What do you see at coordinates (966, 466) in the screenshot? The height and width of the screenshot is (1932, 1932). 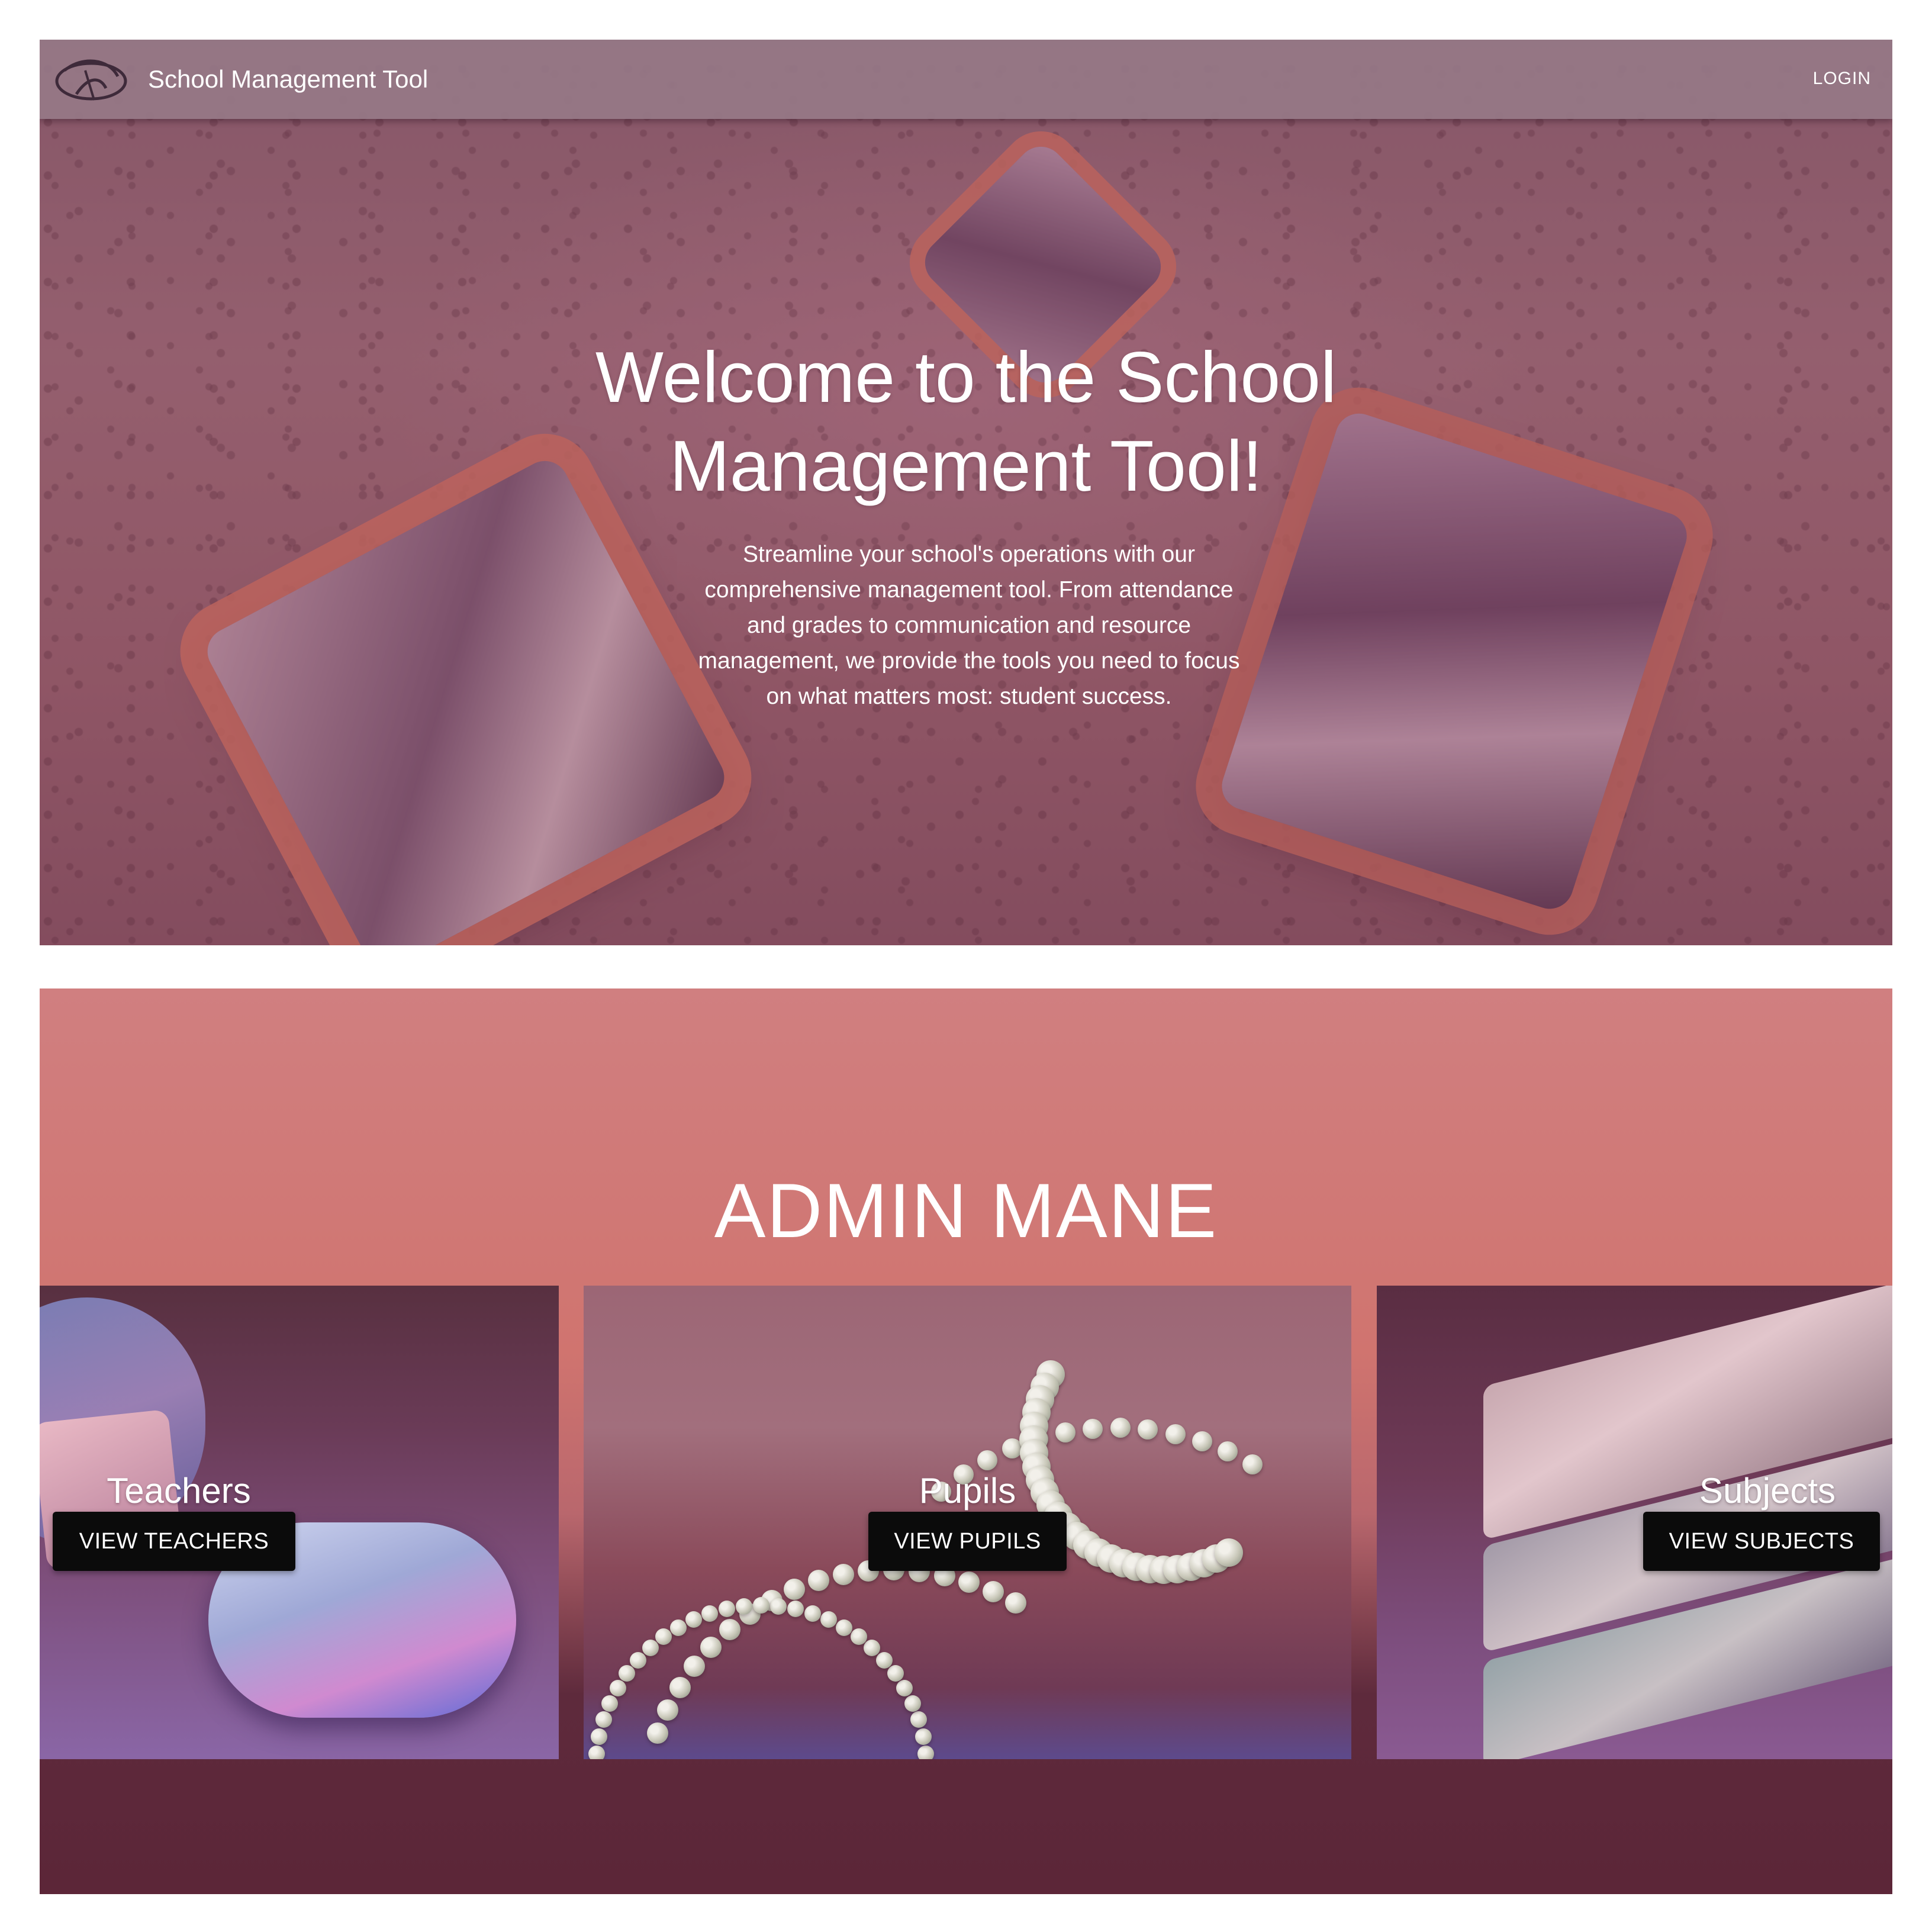 I see `hero-title-line2: Management Tool!` at bounding box center [966, 466].